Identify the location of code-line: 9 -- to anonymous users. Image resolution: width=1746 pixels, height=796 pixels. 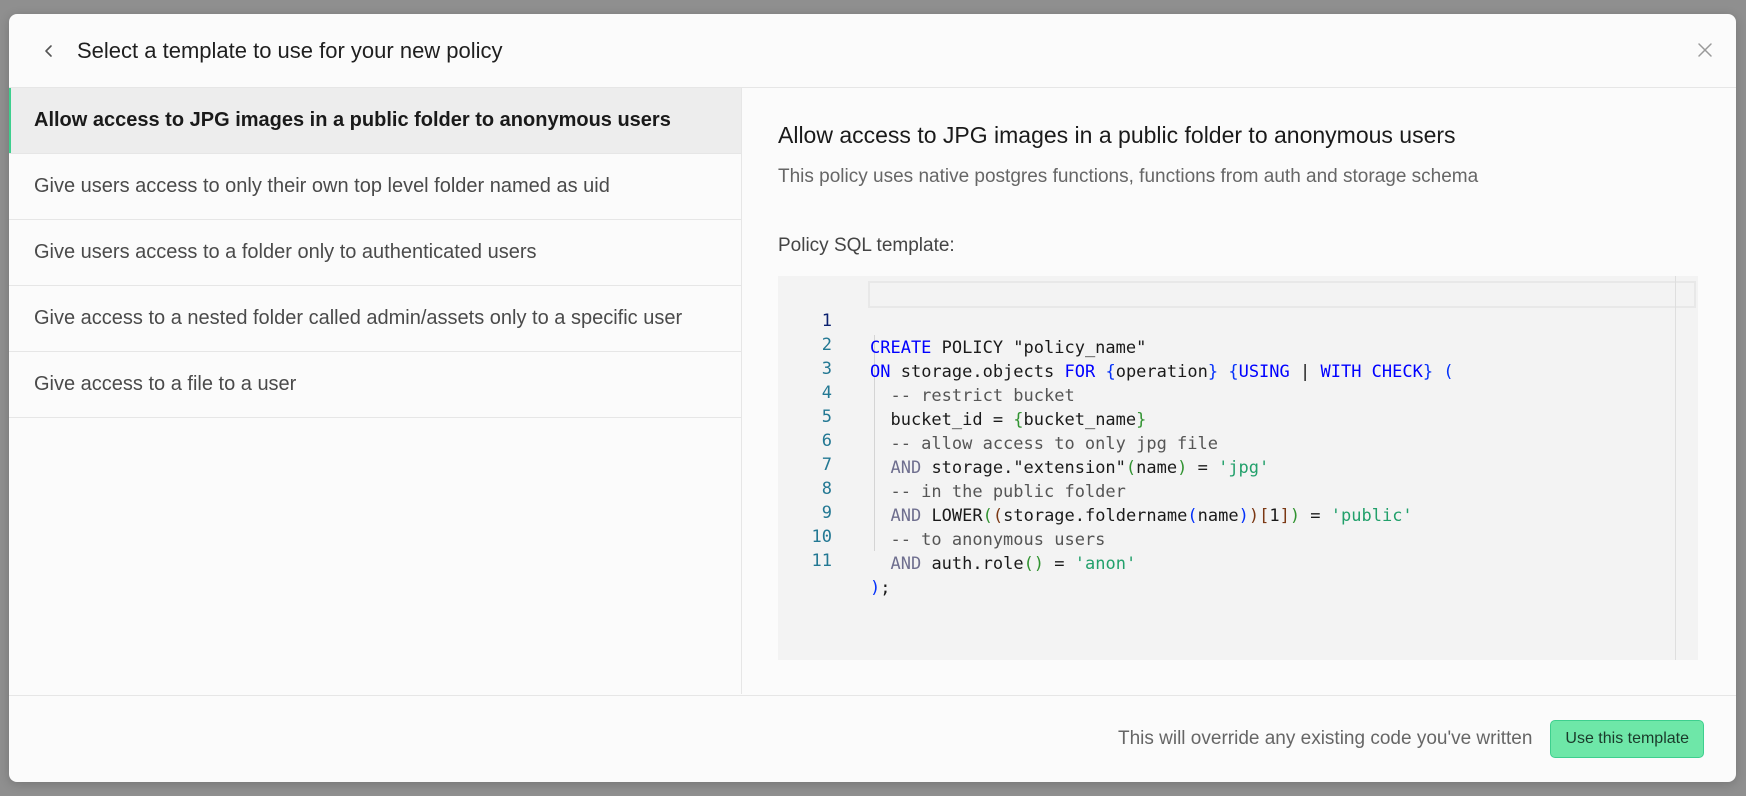
(942, 511).